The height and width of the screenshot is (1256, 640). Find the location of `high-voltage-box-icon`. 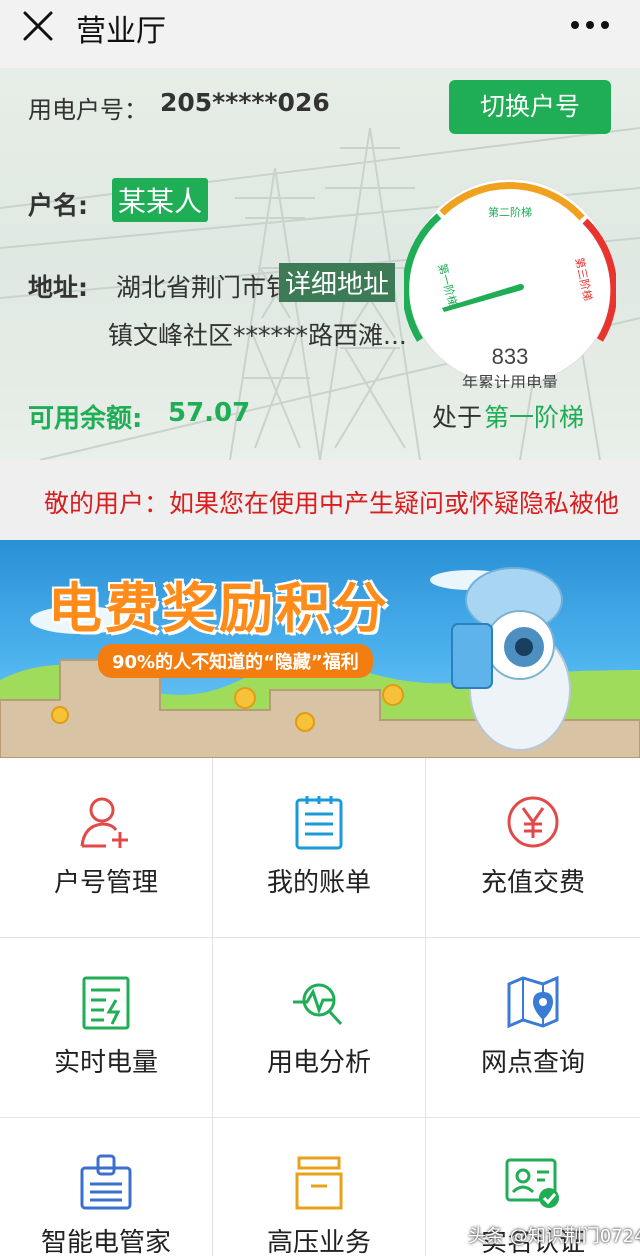

high-voltage-box-icon is located at coordinates (319, 1183).